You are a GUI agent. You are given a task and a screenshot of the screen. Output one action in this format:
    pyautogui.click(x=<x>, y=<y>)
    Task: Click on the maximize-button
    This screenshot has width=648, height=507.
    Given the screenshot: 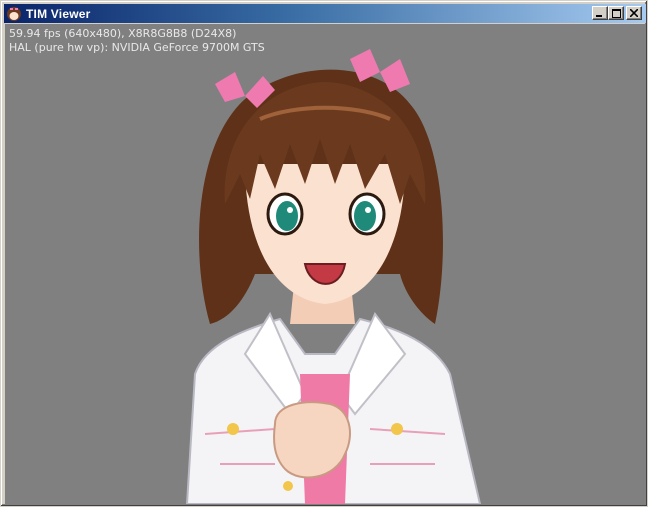 What is the action you would take?
    pyautogui.click(x=616, y=13)
    